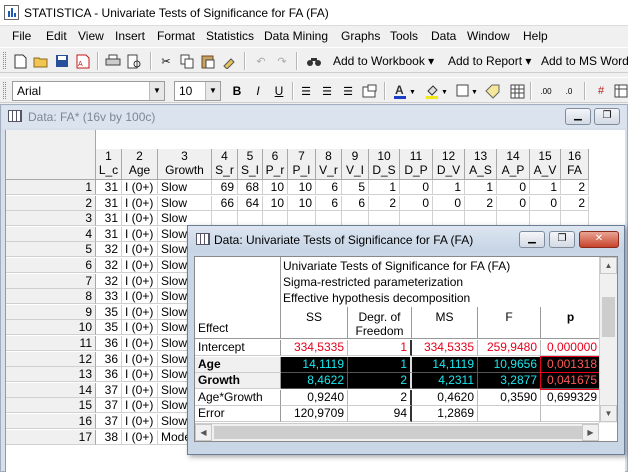 Image resolution: width=628 pixels, height=472 pixels. What do you see at coordinates (545, 187) in the screenshot?
I see `table-cell: 1` at bounding box center [545, 187].